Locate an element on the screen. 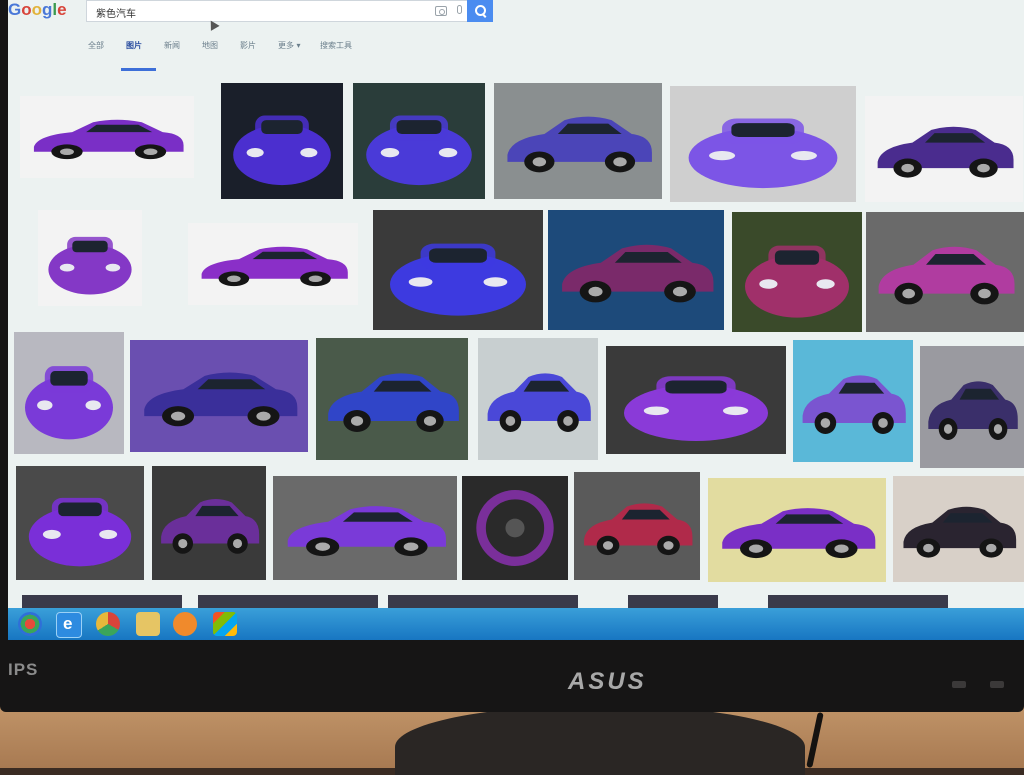 The width and height of the screenshot is (1024, 775). file-explorer-icon is located at coordinates (148, 624).